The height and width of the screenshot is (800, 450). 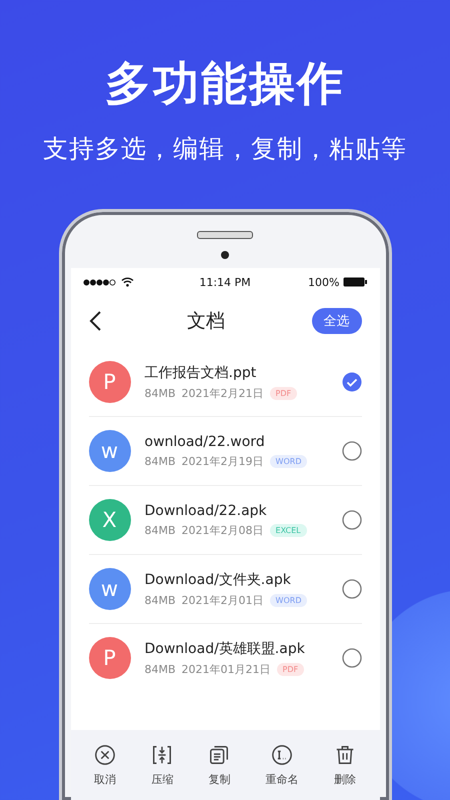 What do you see at coordinates (218, 579) in the screenshot?
I see `file-name: Download/文件夹.apk` at bounding box center [218, 579].